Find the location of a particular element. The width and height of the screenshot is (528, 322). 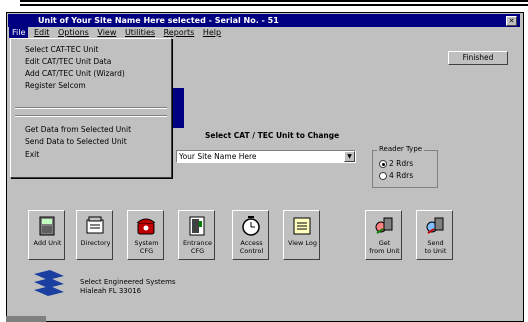

get-from-unit-button: Get from Unit is located at coordinates (383, 235).